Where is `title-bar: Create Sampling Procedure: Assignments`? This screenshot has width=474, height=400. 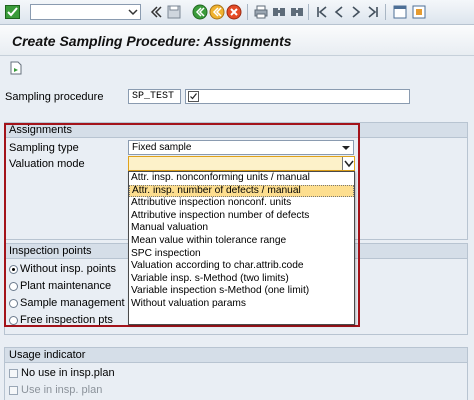 title-bar: Create Sampling Procedure: Assignments is located at coordinates (237, 40).